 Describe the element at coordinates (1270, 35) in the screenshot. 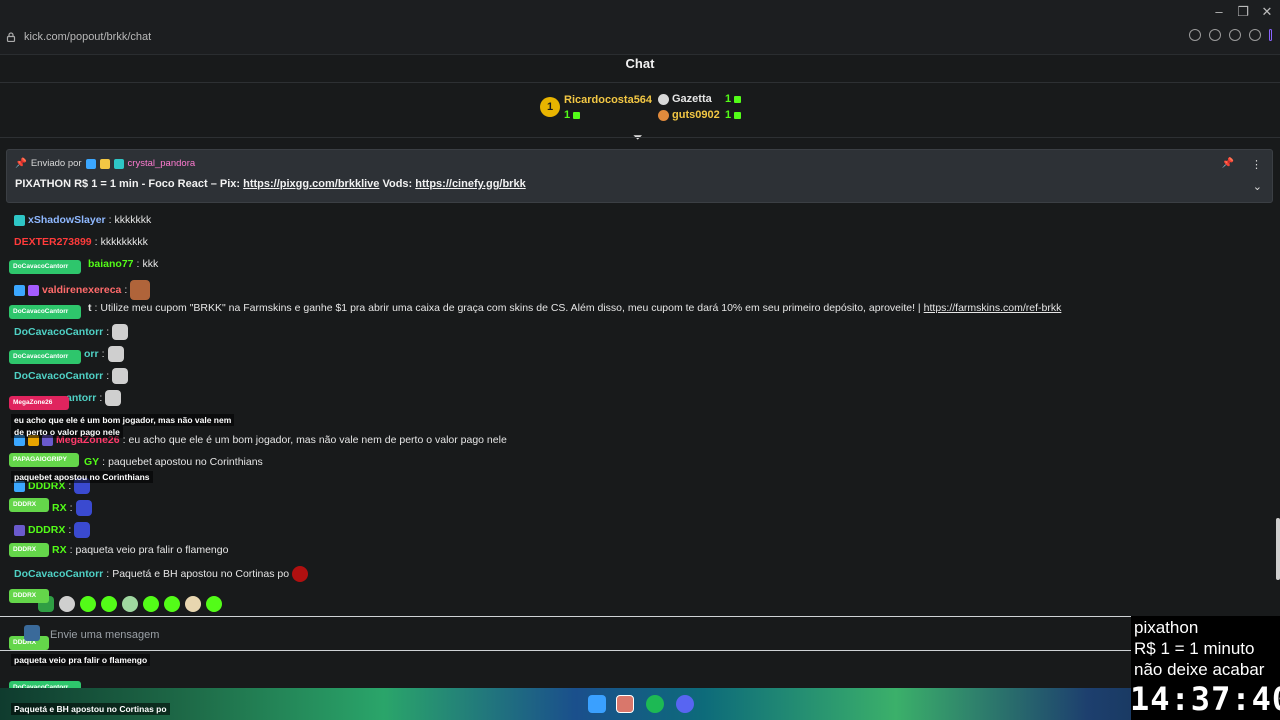

I see `sidebar-accent-icon` at that location.